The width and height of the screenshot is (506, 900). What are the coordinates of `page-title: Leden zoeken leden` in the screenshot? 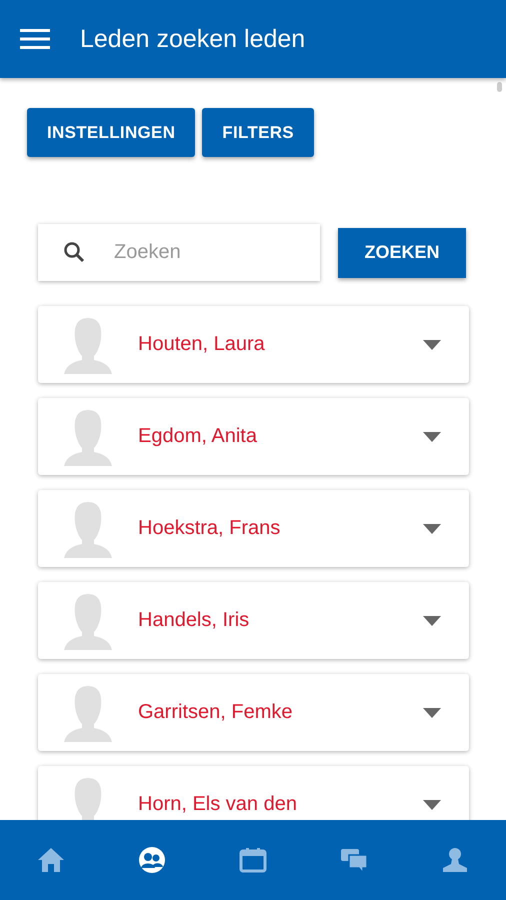 It's located at (193, 39).